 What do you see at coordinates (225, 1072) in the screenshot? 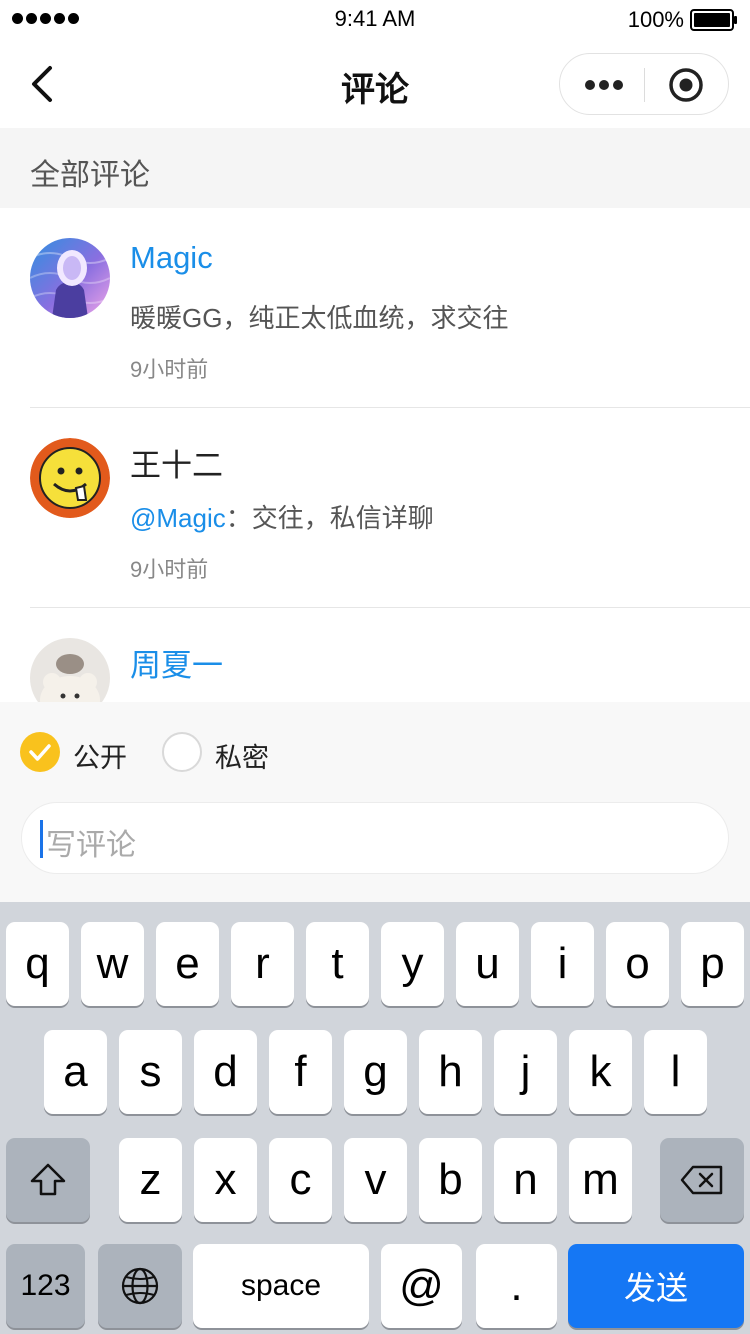
I see `key-d: d` at bounding box center [225, 1072].